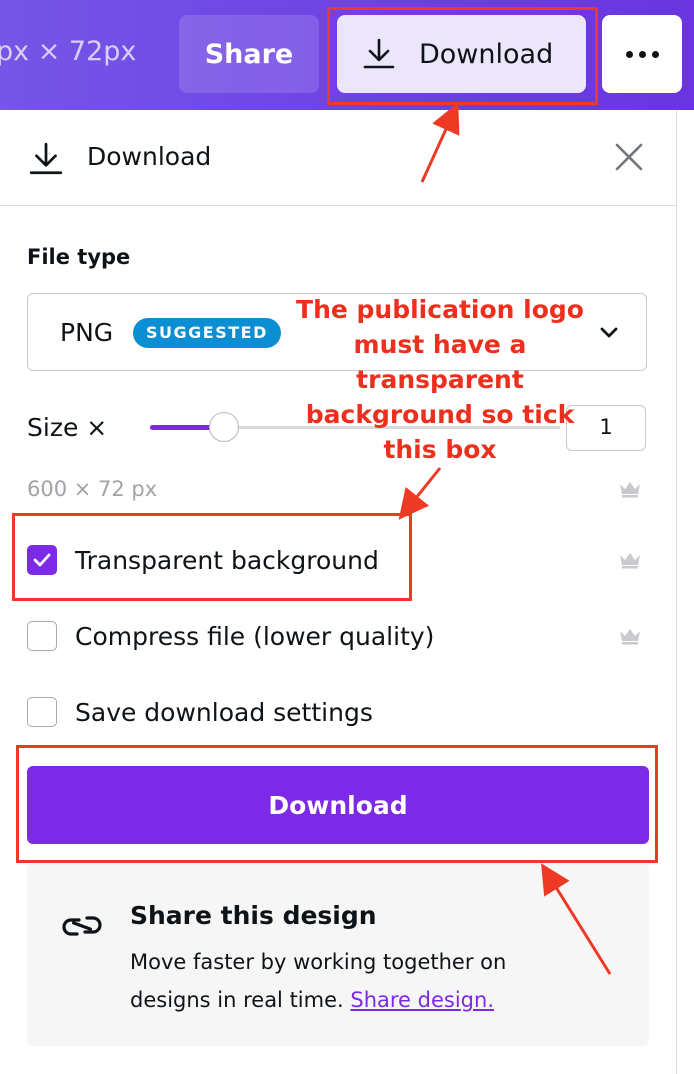  I want to click on transparent-background-checkbox, so click(42, 560).